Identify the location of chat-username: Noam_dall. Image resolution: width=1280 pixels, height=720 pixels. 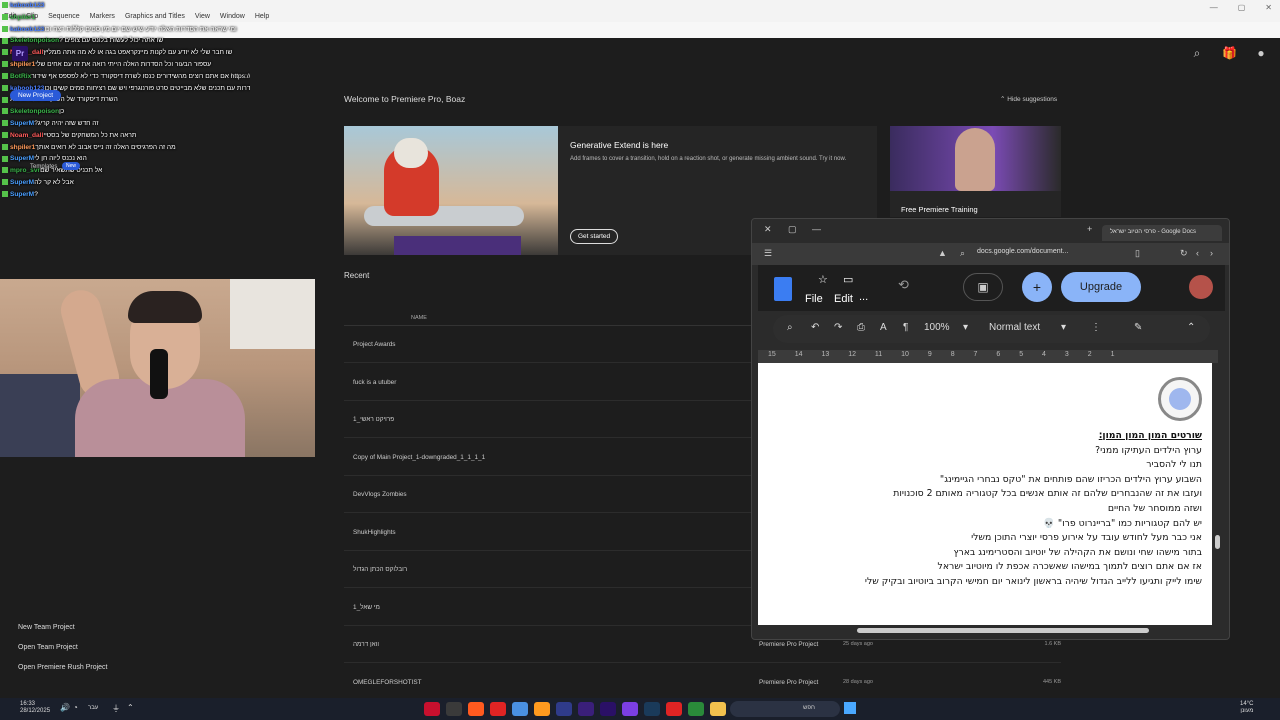
(26, 135).